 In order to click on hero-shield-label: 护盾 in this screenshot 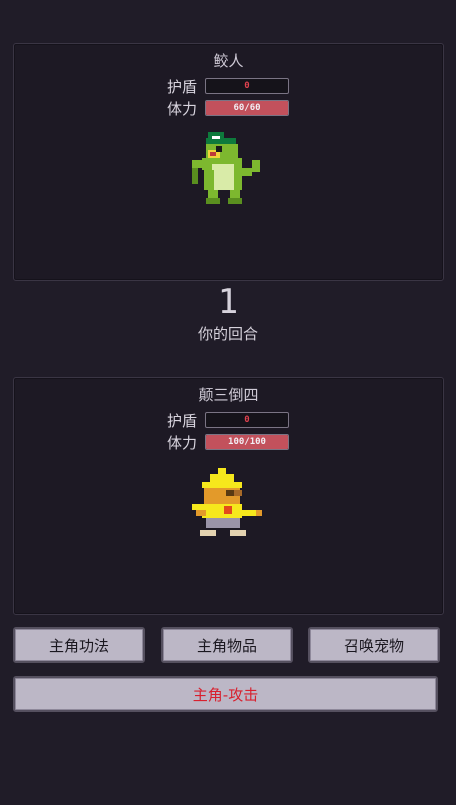, I will do `click(182, 420)`.